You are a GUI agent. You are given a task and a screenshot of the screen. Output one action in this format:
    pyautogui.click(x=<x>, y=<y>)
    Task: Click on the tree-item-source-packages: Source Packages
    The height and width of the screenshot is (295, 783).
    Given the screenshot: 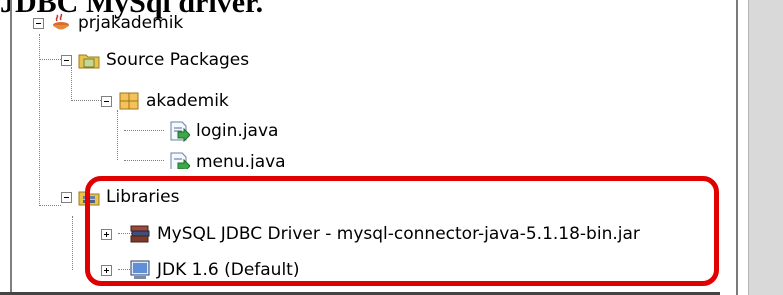 What is the action you would take?
    pyautogui.click(x=155, y=60)
    